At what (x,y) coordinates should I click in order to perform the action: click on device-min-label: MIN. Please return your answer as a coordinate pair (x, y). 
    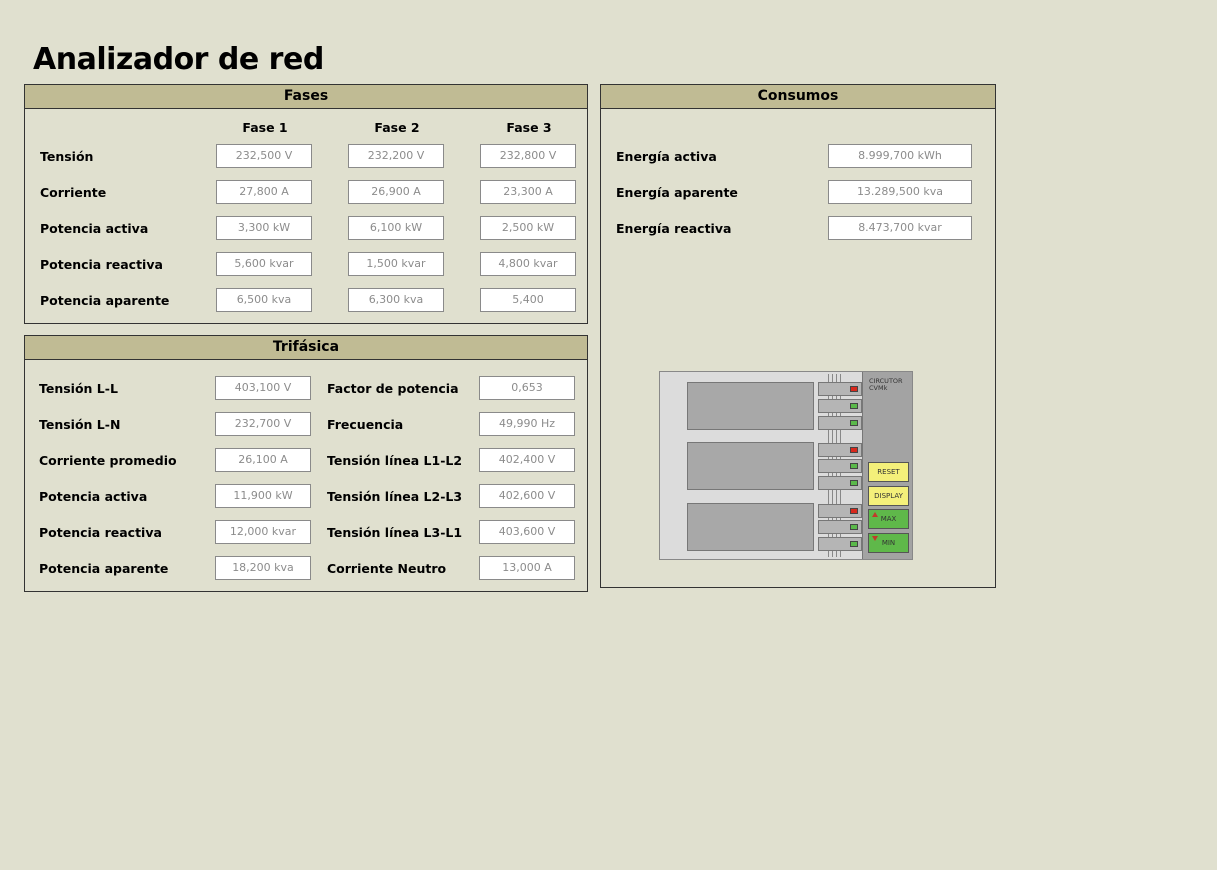
    Looking at the image, I should click on (888, 543).